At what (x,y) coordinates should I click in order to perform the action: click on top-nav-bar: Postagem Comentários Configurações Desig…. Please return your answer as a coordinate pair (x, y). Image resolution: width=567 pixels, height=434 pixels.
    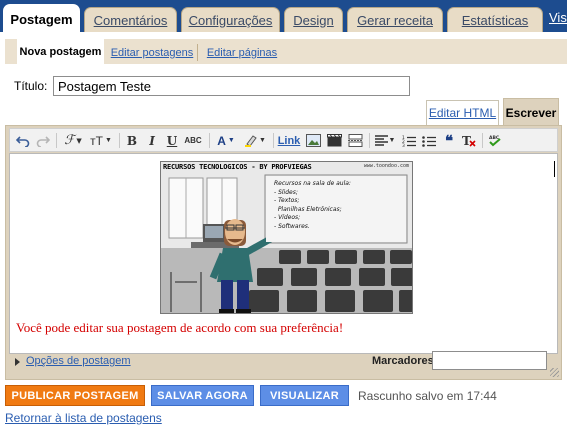
    Looking at the image, I should click on (283, 16).